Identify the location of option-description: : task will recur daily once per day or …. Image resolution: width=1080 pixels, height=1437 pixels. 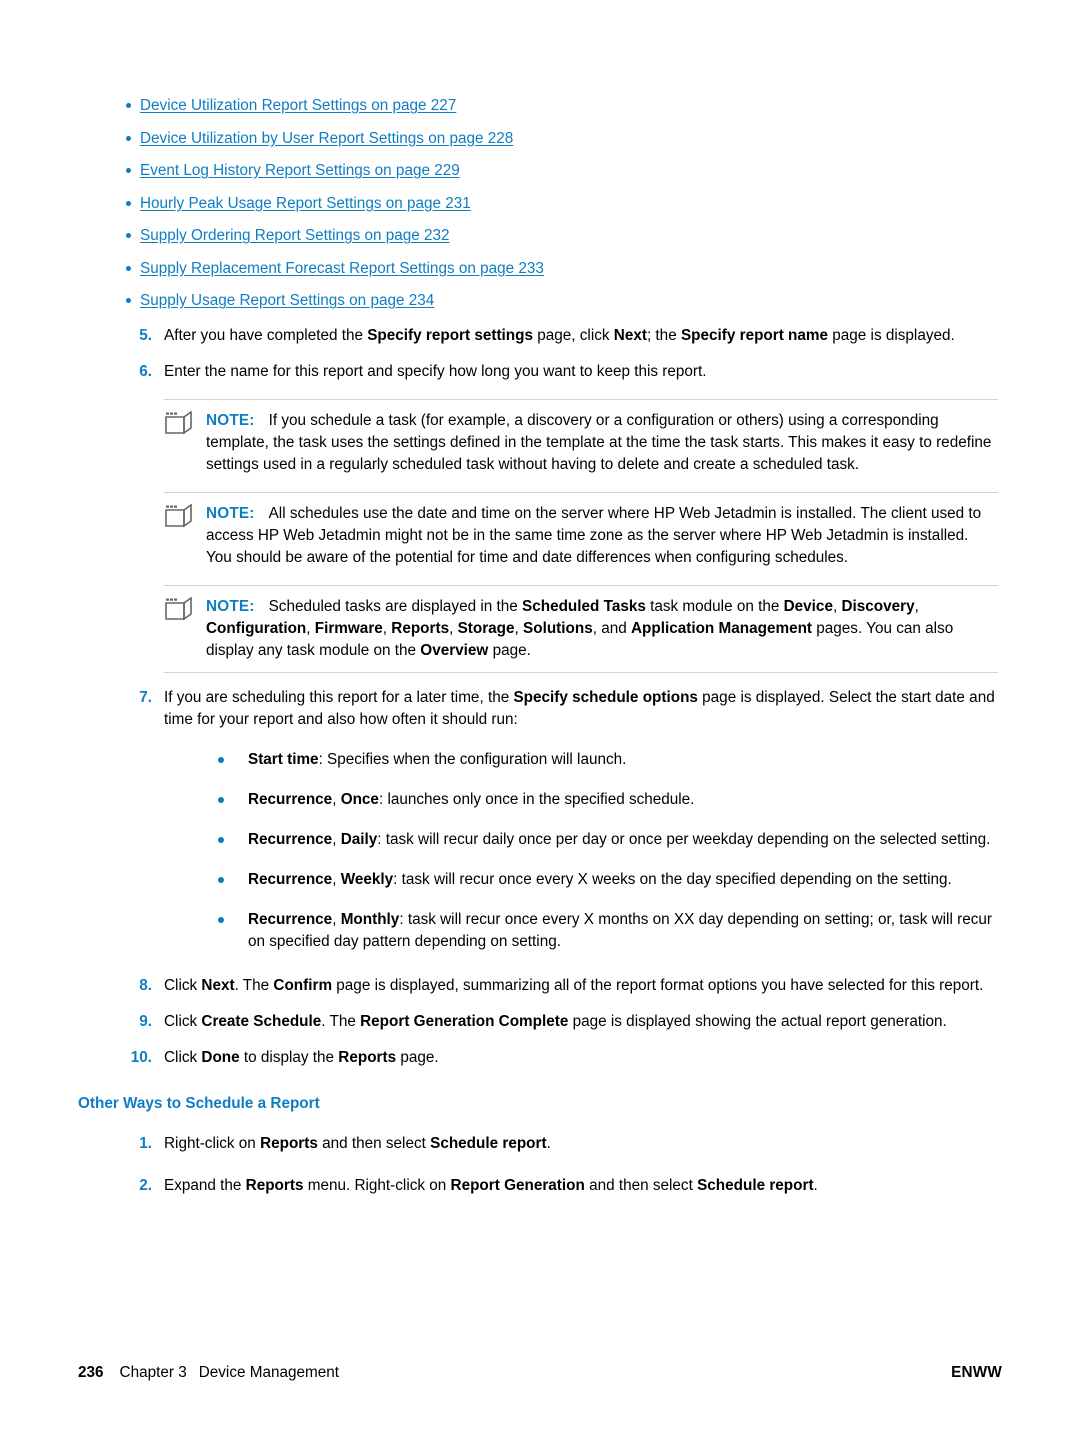
(684, 839).